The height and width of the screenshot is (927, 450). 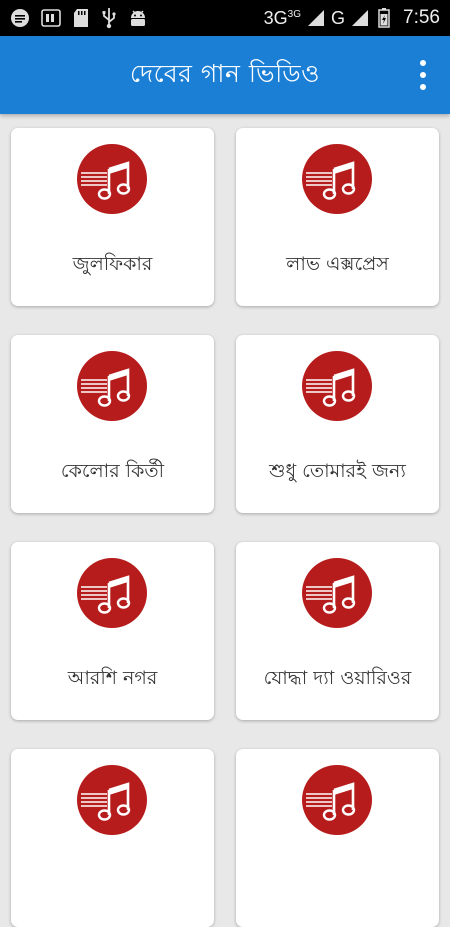 What do you see at coordinates (316, 18) in the screenshot?
I see `signal-icon` at bounding box center [316, 18].